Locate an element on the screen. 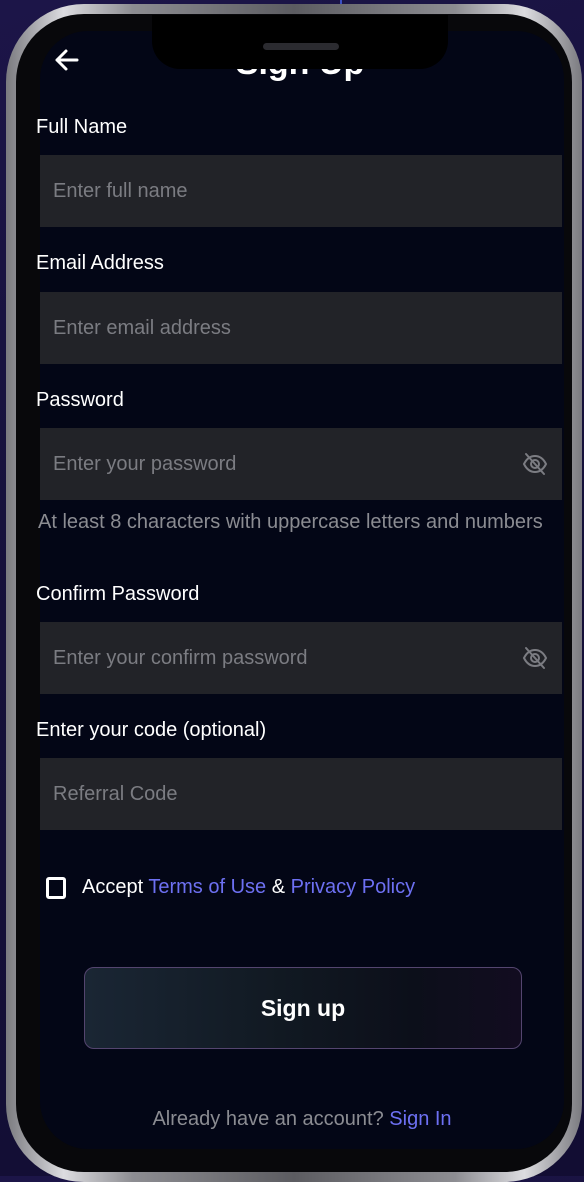 This screenshot has width=584, height=1182. confirm-password-field is located at coordinates (301, 658).